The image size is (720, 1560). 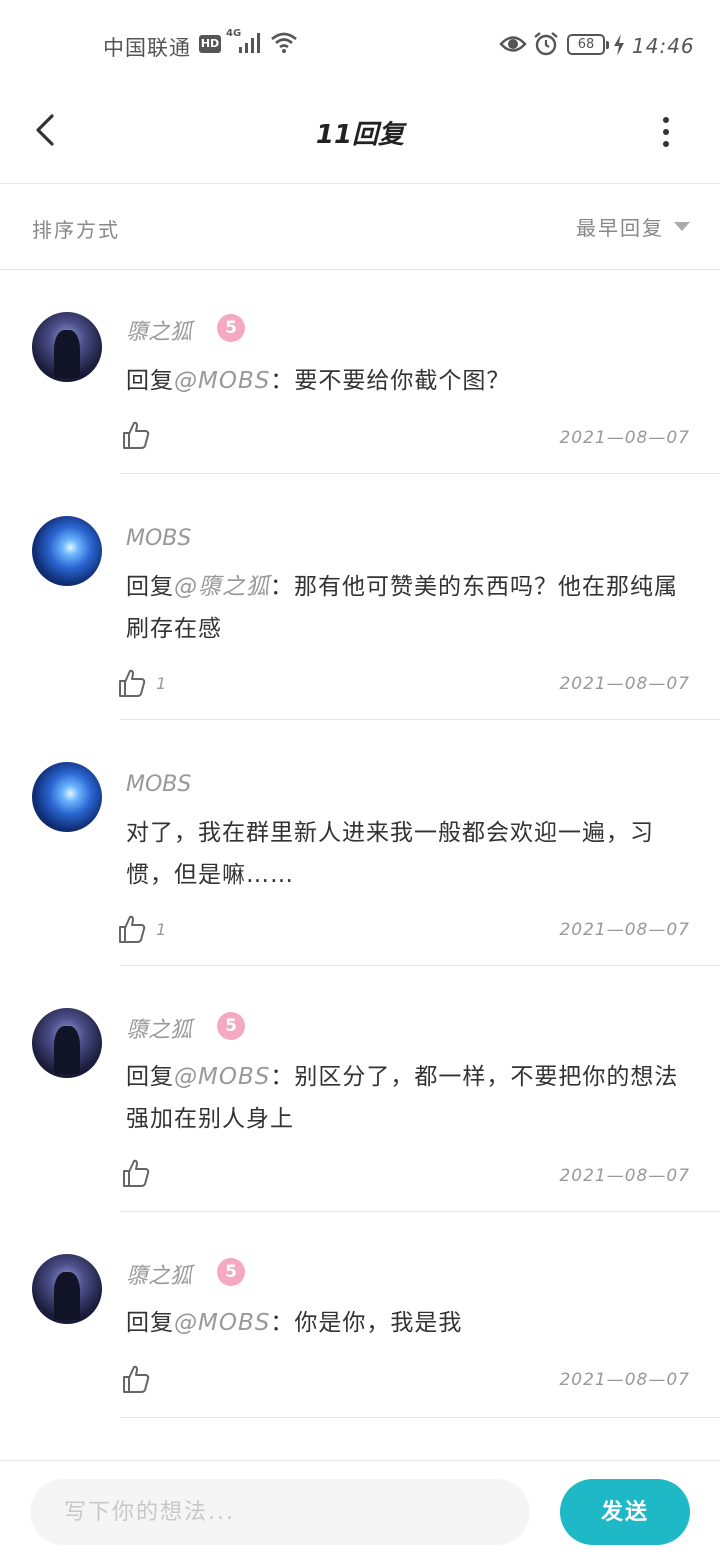 I want to click on sort-selected-value: 最早回复, so click(x=620, y=228).